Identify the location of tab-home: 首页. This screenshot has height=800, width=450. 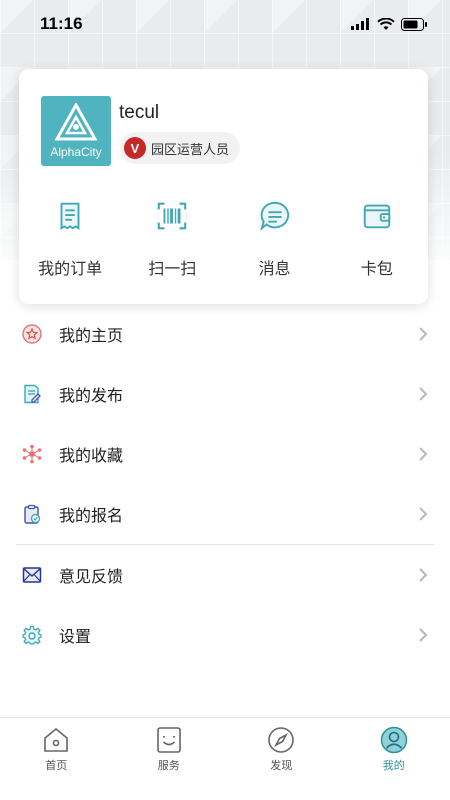
(56, 759).